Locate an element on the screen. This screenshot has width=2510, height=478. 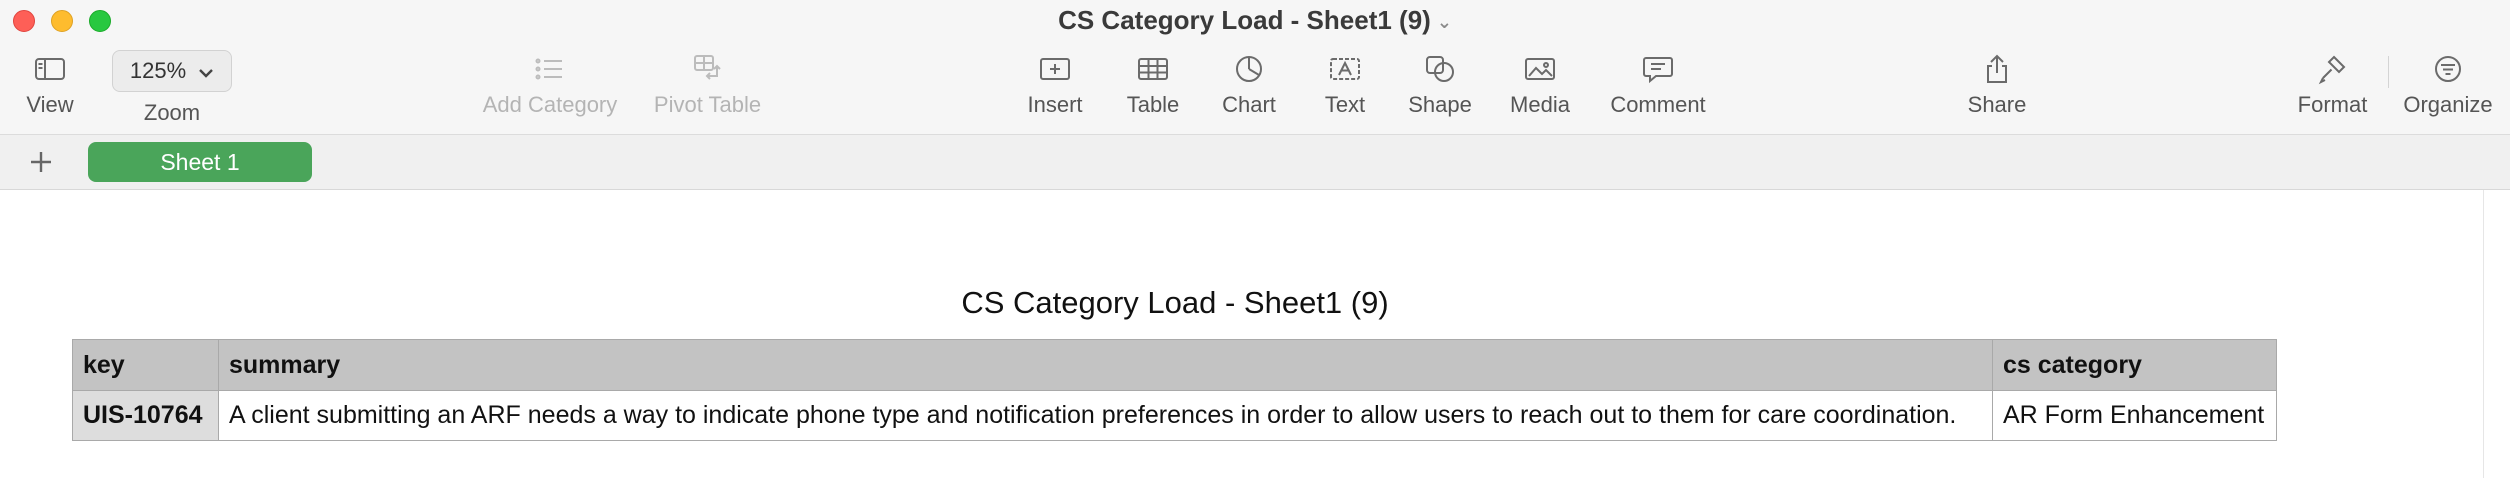
chevron-down-icon: ⌄ is located at coordinates (1444, 21).